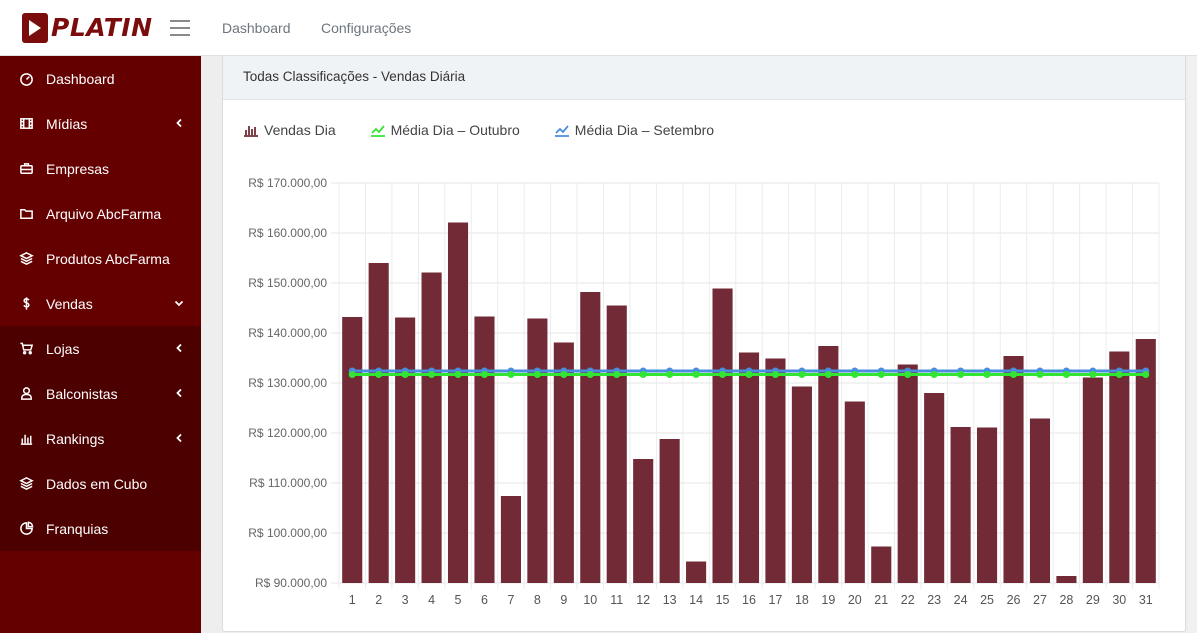  I want to click on x-tick-label: 30, so click(1119, 599).